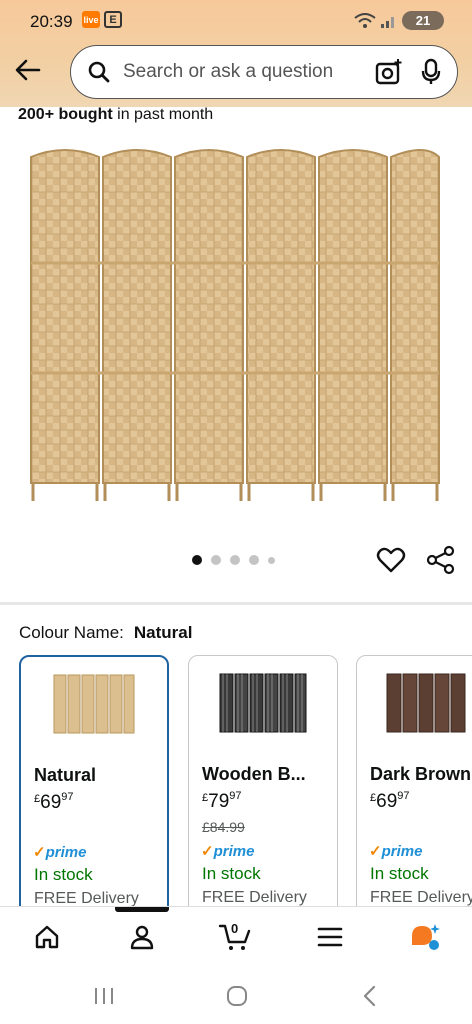  Describe the element at coordinates (163, 632) in the screenshot. I see `colour-selected-value: Natural` at that location.